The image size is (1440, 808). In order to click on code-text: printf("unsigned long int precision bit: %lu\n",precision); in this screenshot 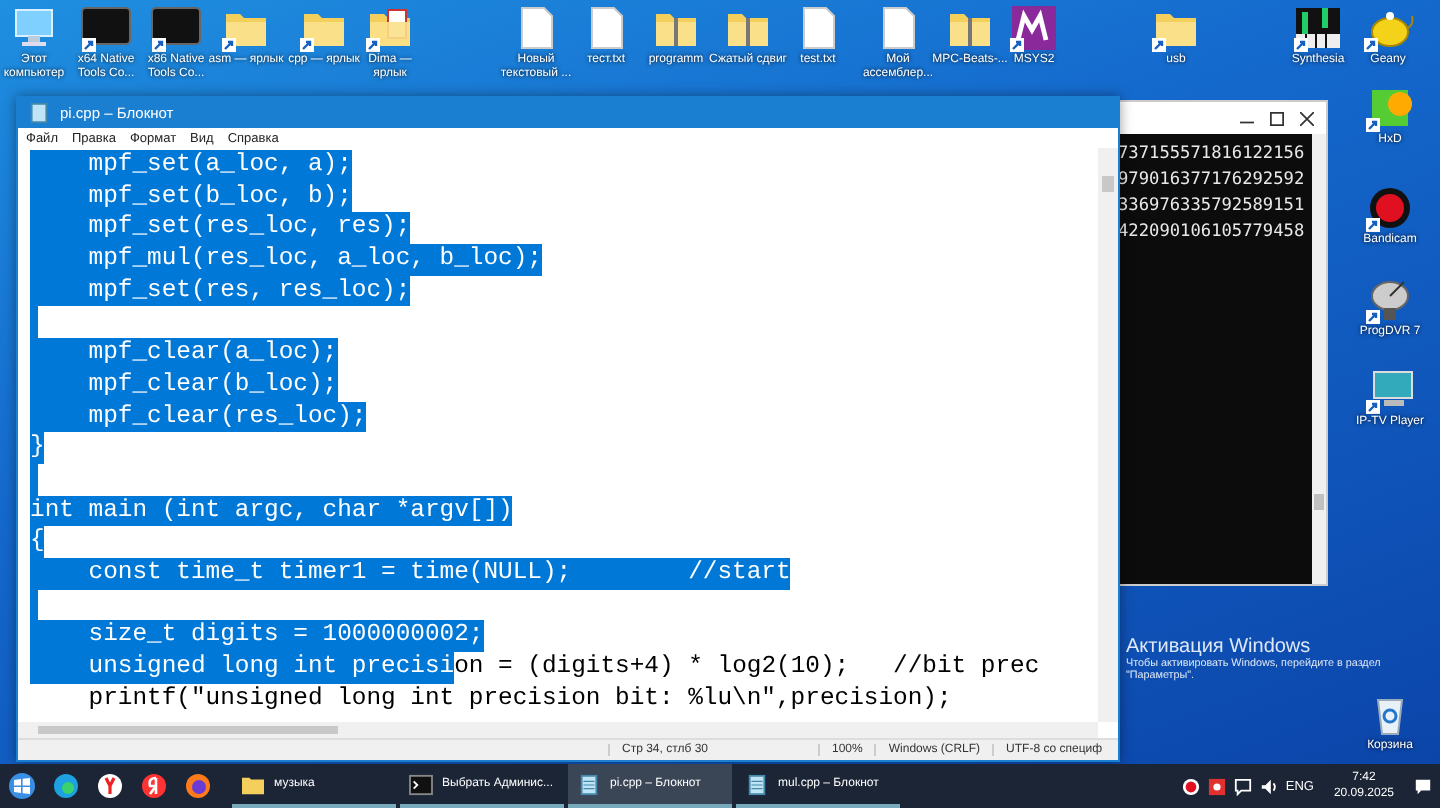, I will do `click(519, 699)`.